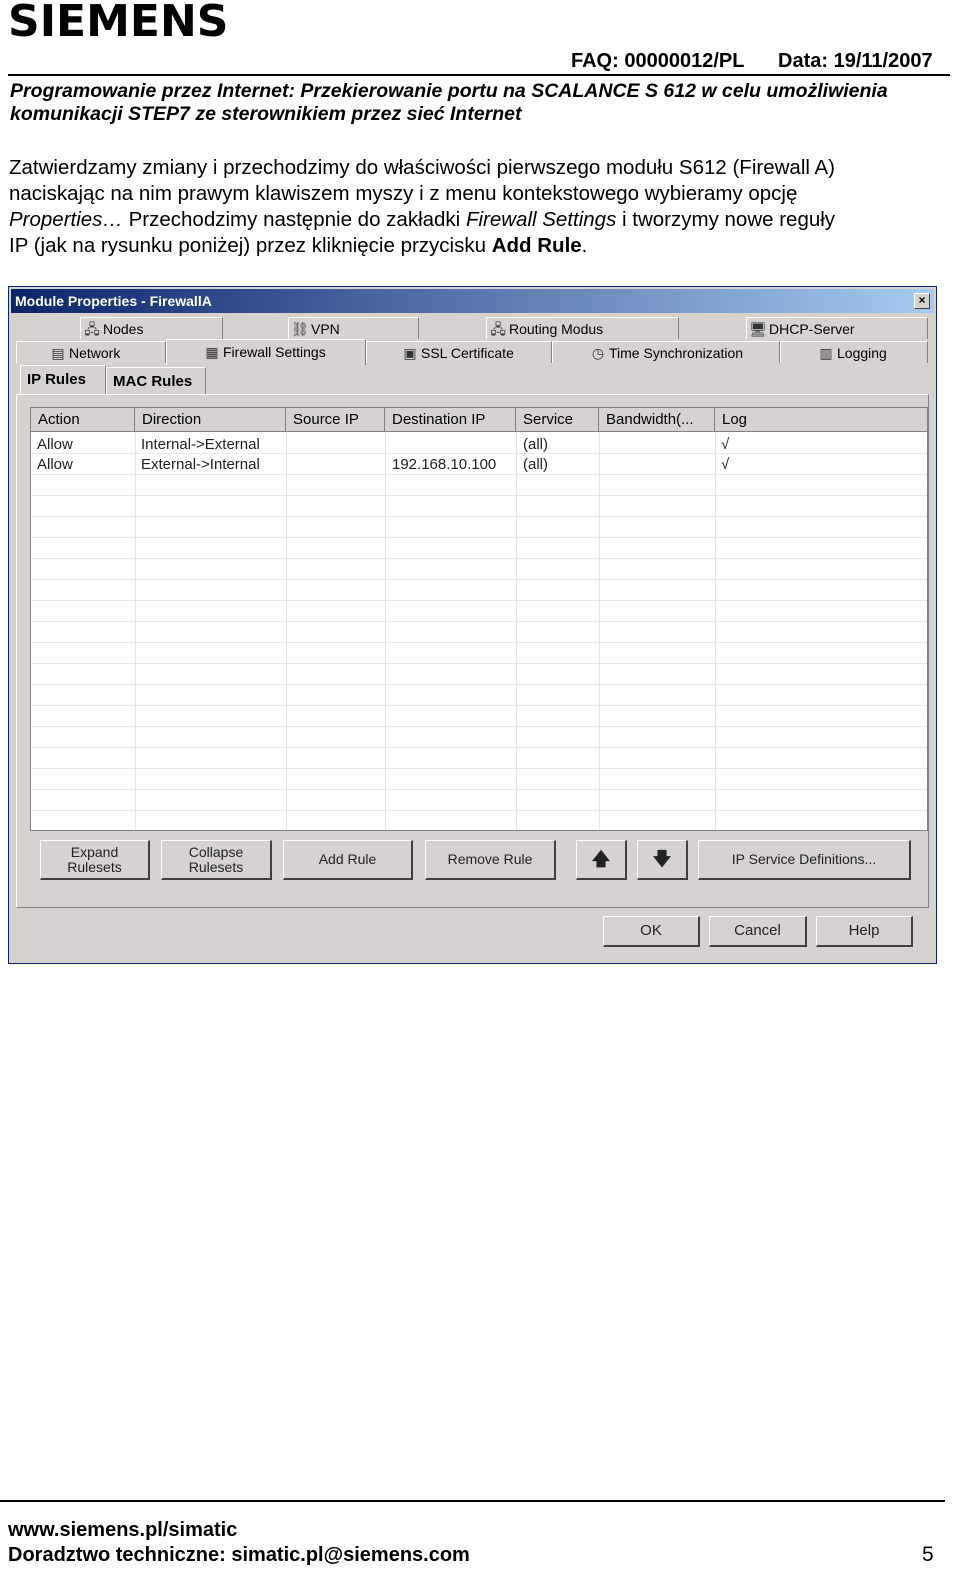 The image size is (960, 1579). What do you see at coordinates (216, 860) in the screenshot?
I see `collapse-rulesets-button: Collapse Rulesets` at bounding box center [216, 860].